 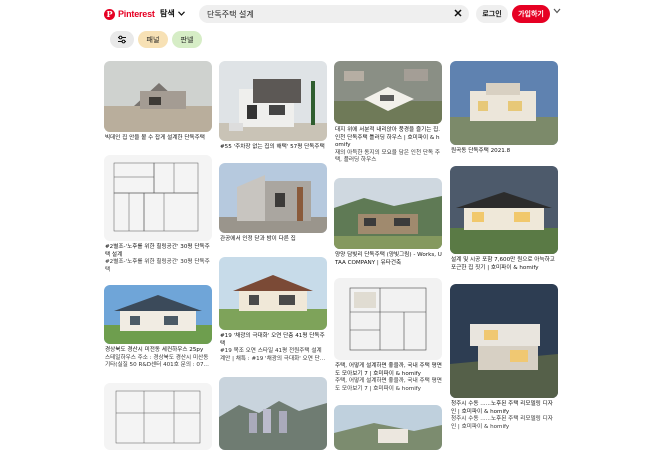 I want to click on search-value: 단독주택 설계, so click(x=230, y=14).